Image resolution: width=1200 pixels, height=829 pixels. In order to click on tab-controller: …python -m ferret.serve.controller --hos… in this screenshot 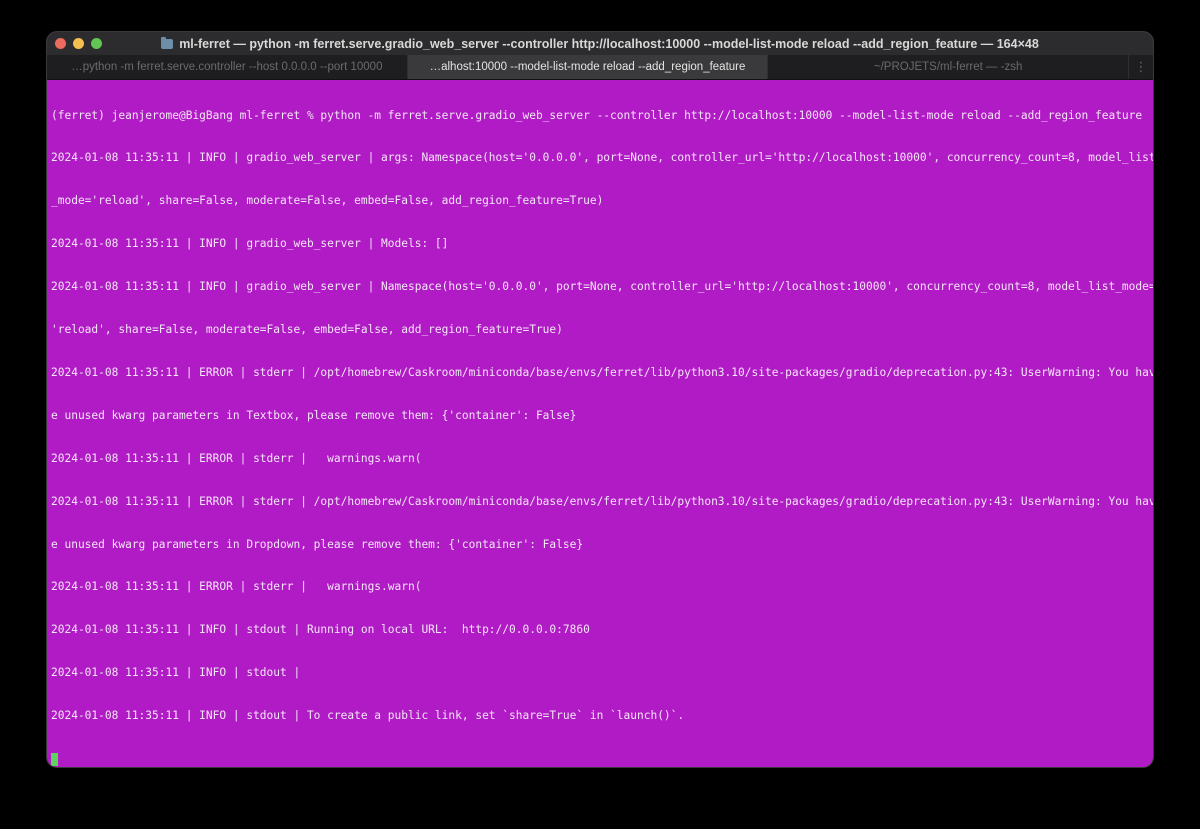, I will do `click(227, 67)`.